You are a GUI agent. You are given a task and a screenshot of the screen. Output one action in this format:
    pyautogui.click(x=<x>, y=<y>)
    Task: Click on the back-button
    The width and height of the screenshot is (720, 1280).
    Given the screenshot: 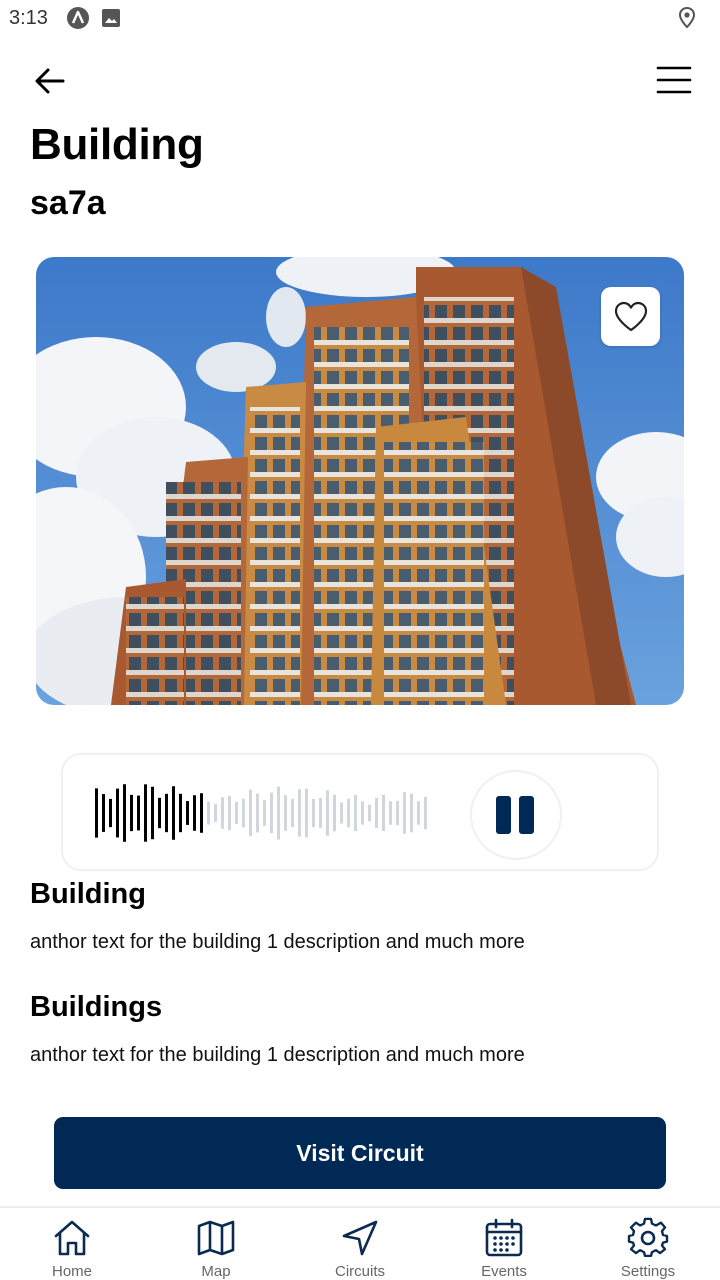 What is the action you would take?
    pyautogui.click(x=50, y=81)
    